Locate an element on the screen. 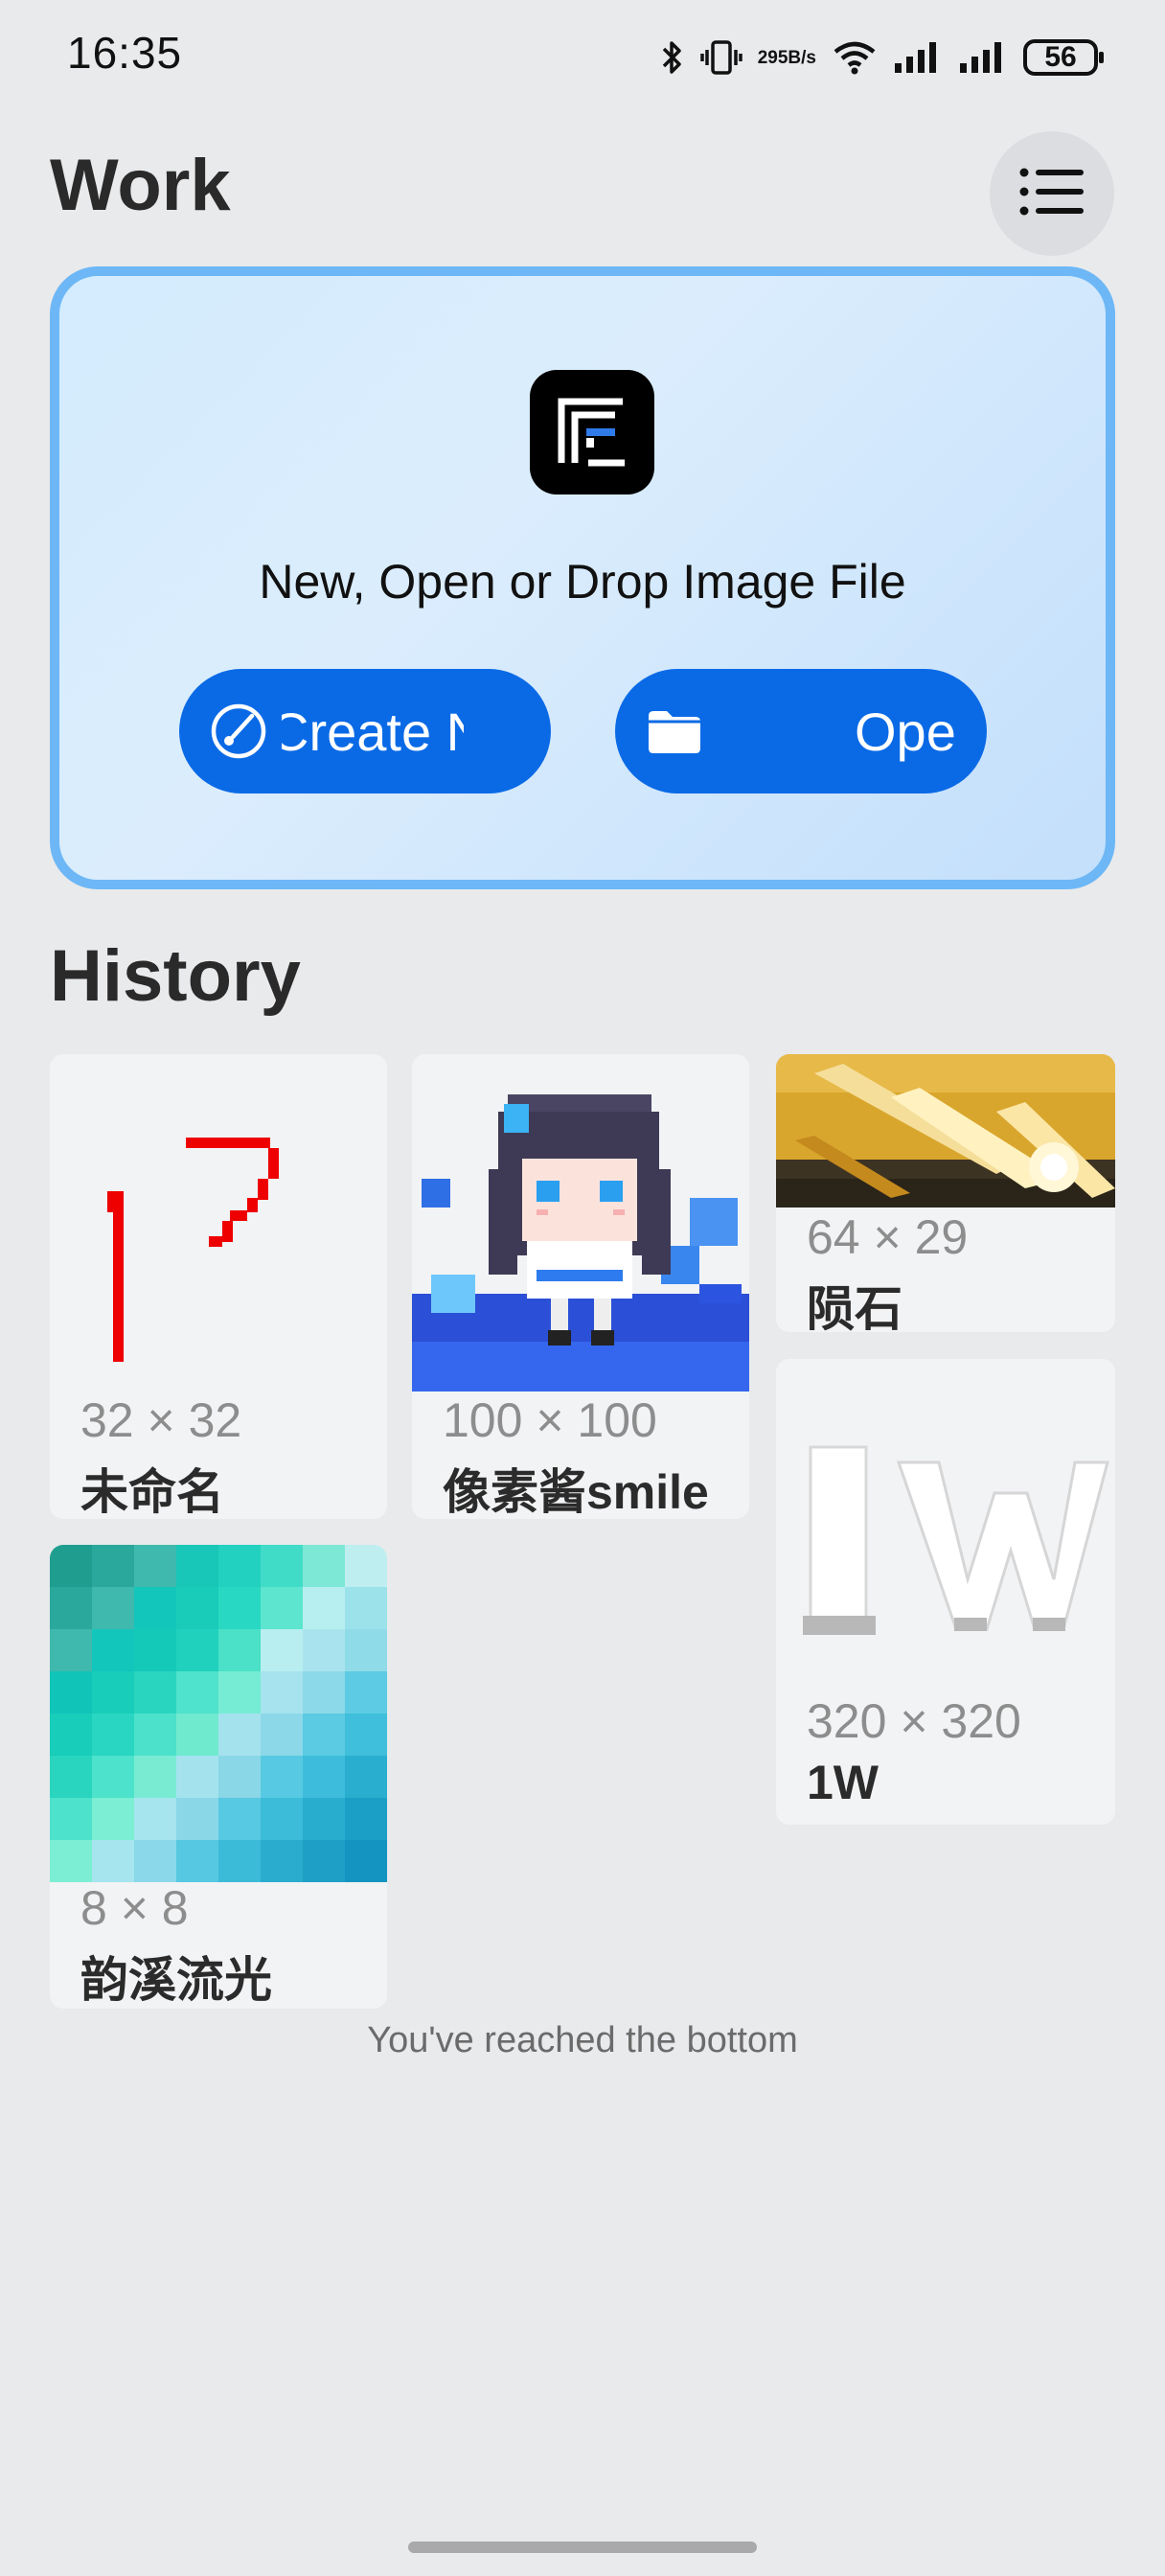 The width and height of the screenshot is (1165, 2576). network-speed-value: 295 is located at coordinates (773, 57).